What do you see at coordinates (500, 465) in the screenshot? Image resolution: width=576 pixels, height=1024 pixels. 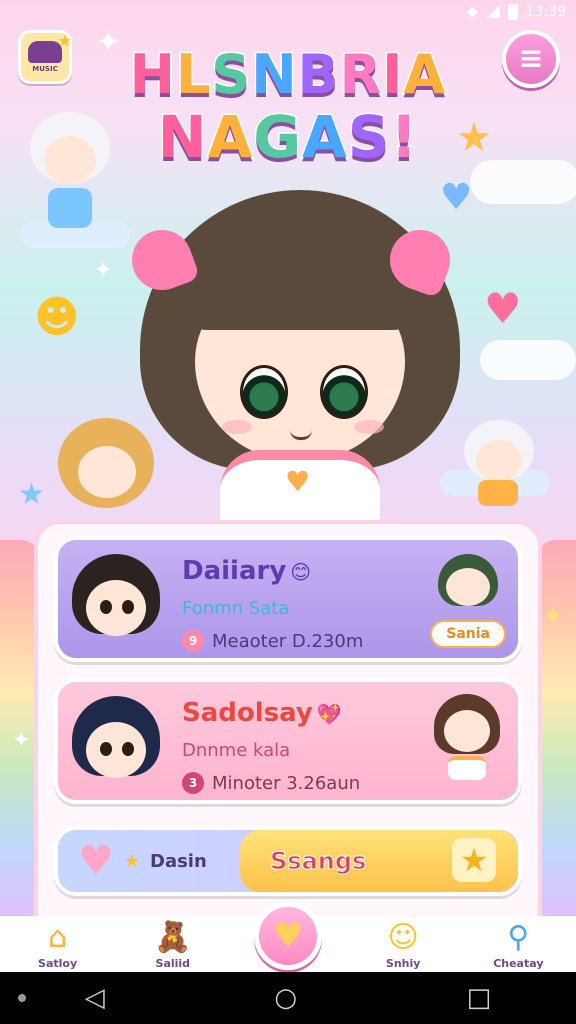 I see `chibi-character-right` at bounding box center [500, 465].